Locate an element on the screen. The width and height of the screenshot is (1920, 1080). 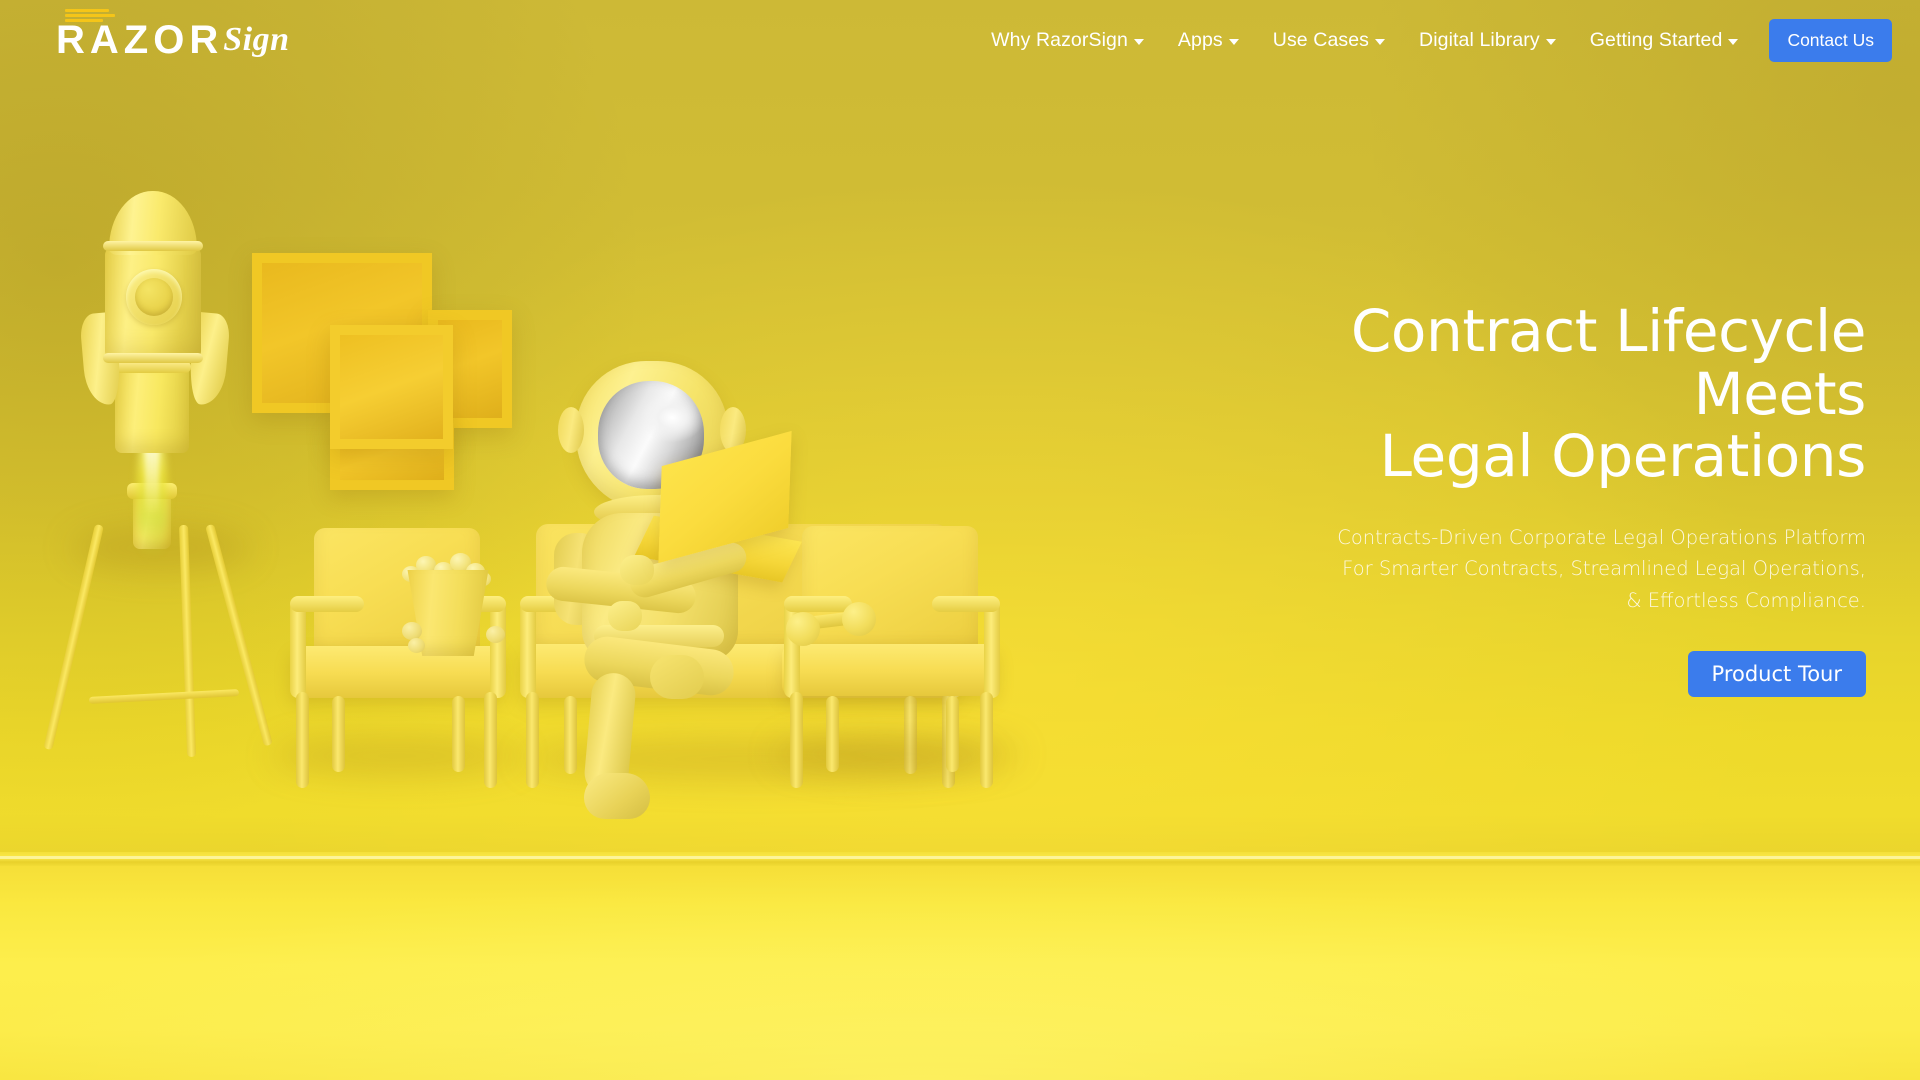
nav-item-label: Apps is located at coordinates (1200, 39).